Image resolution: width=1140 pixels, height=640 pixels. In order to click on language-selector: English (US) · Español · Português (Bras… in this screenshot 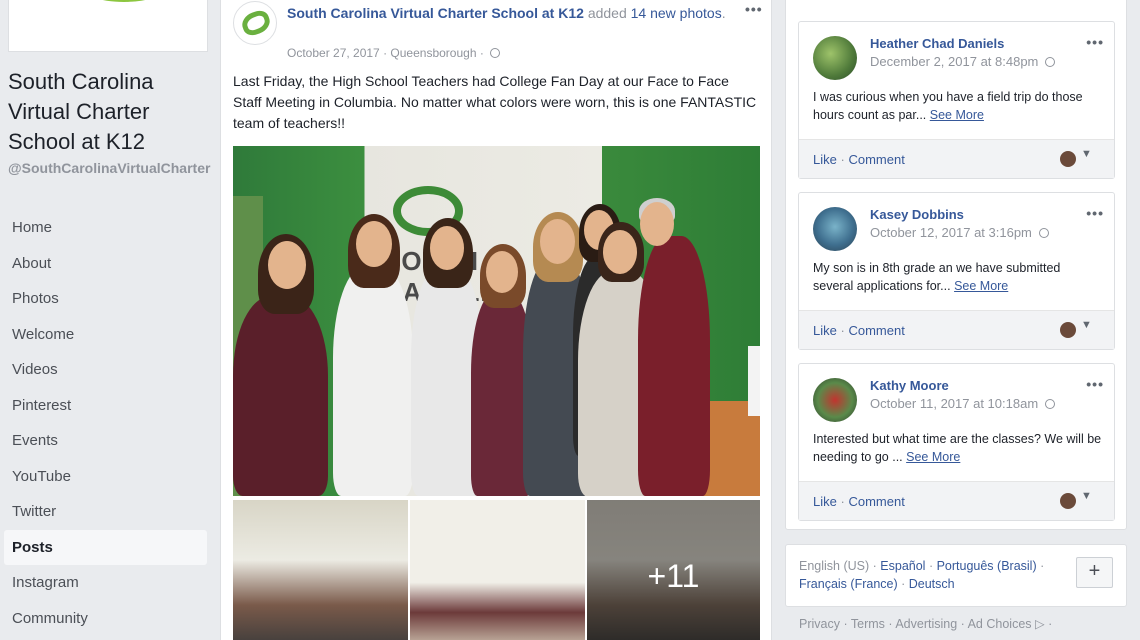, I will do `click(956, 575)`.